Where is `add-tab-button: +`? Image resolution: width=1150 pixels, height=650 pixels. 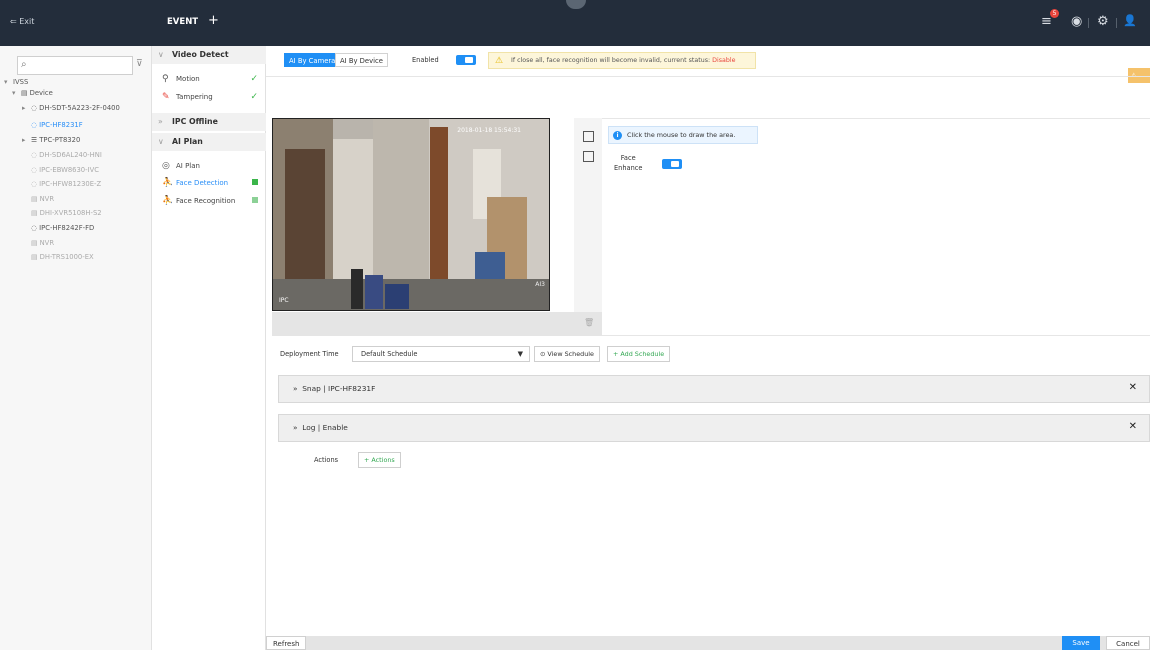
add-tab-button: + is located at coordinates (213, 20).